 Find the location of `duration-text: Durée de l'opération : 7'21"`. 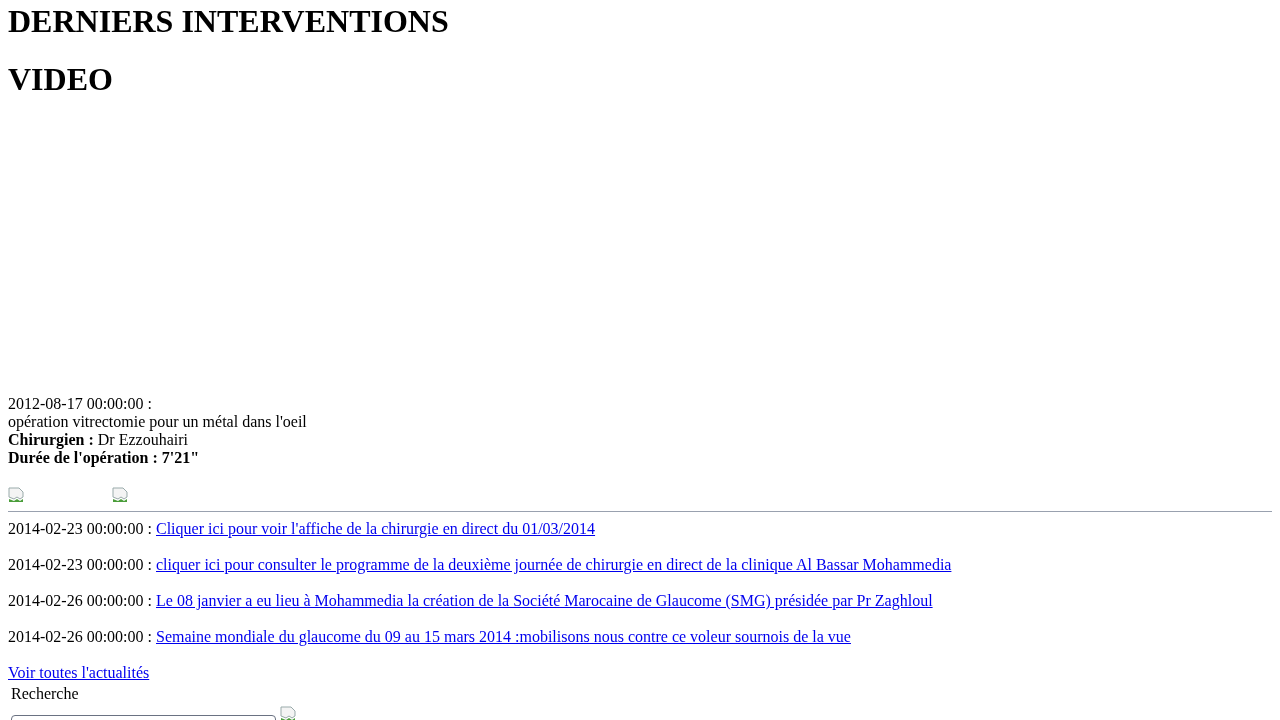

duration-text: Durée de l'opération : 7'21" is located at coordinates (104, 458).